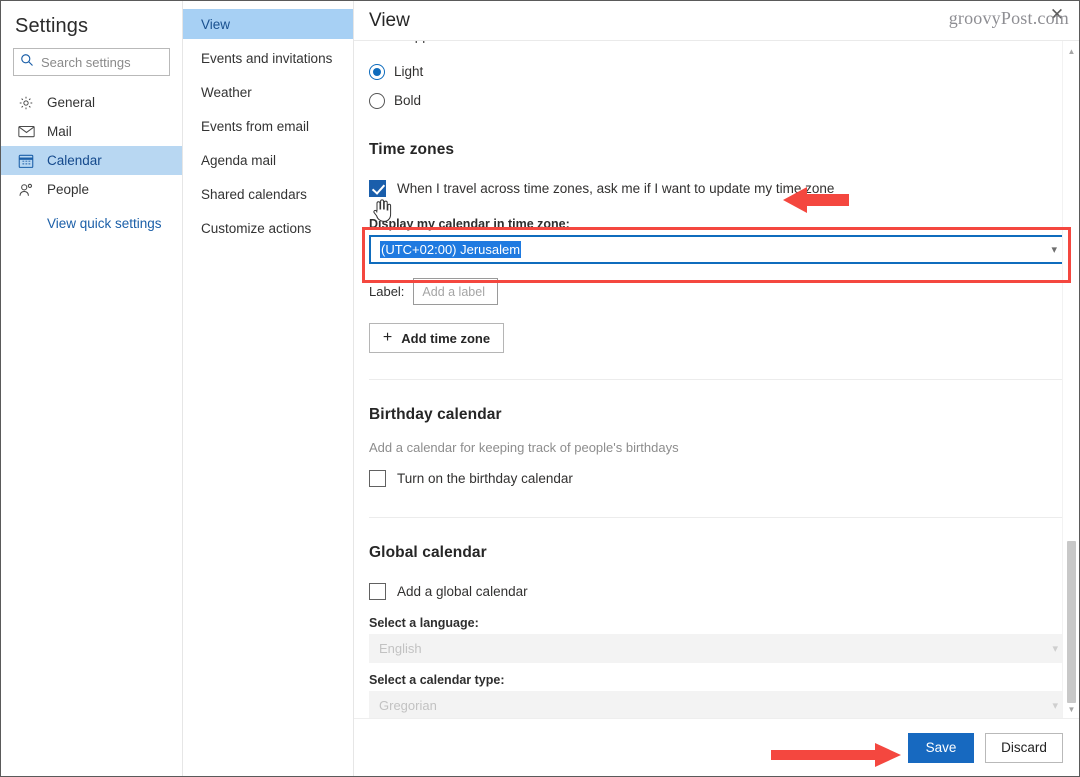  I want to click on display-timezone-select: (UTC+02:00) Jerusalem ▾, so click(718, 249).